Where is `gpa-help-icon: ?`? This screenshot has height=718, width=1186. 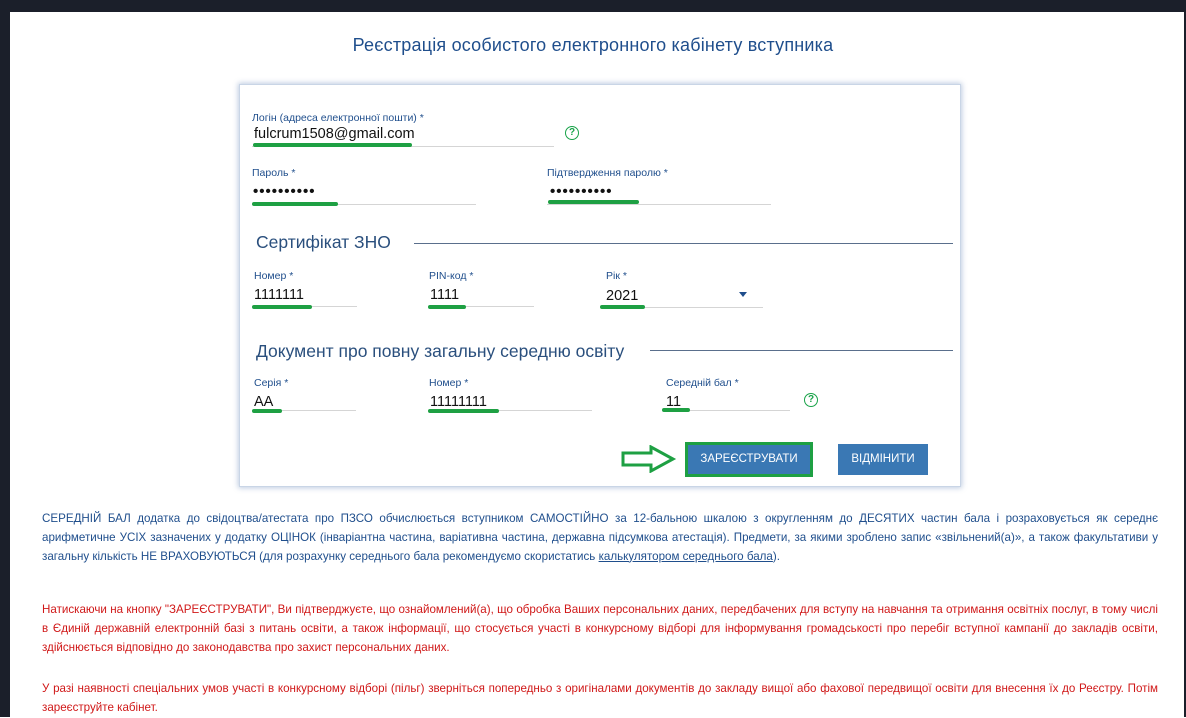 gpa-help-icon: ? is located at coordinates (811, 400).